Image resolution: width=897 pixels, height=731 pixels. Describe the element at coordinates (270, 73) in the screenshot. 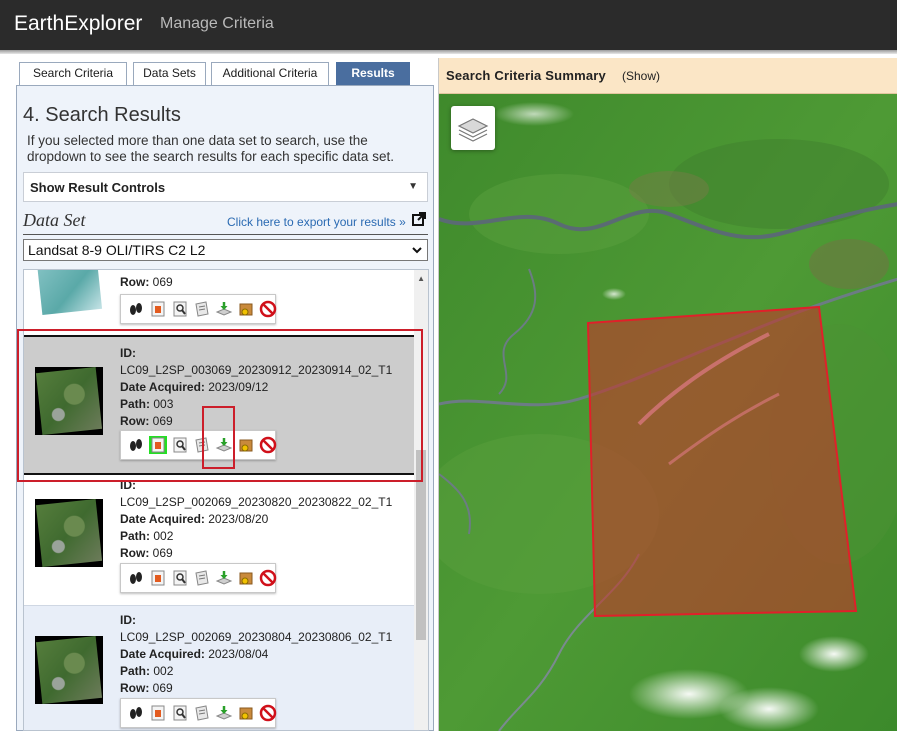

I see `tab-additional-criteria: Additional Criteria` at that location.